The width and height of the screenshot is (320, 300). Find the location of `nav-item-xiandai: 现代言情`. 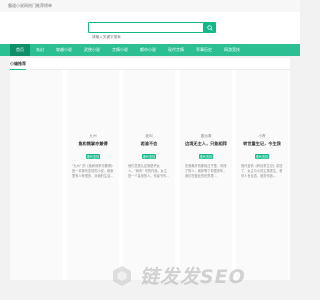

nav-item-xiandai: 现代言情 is located at coordinates (176, 50).